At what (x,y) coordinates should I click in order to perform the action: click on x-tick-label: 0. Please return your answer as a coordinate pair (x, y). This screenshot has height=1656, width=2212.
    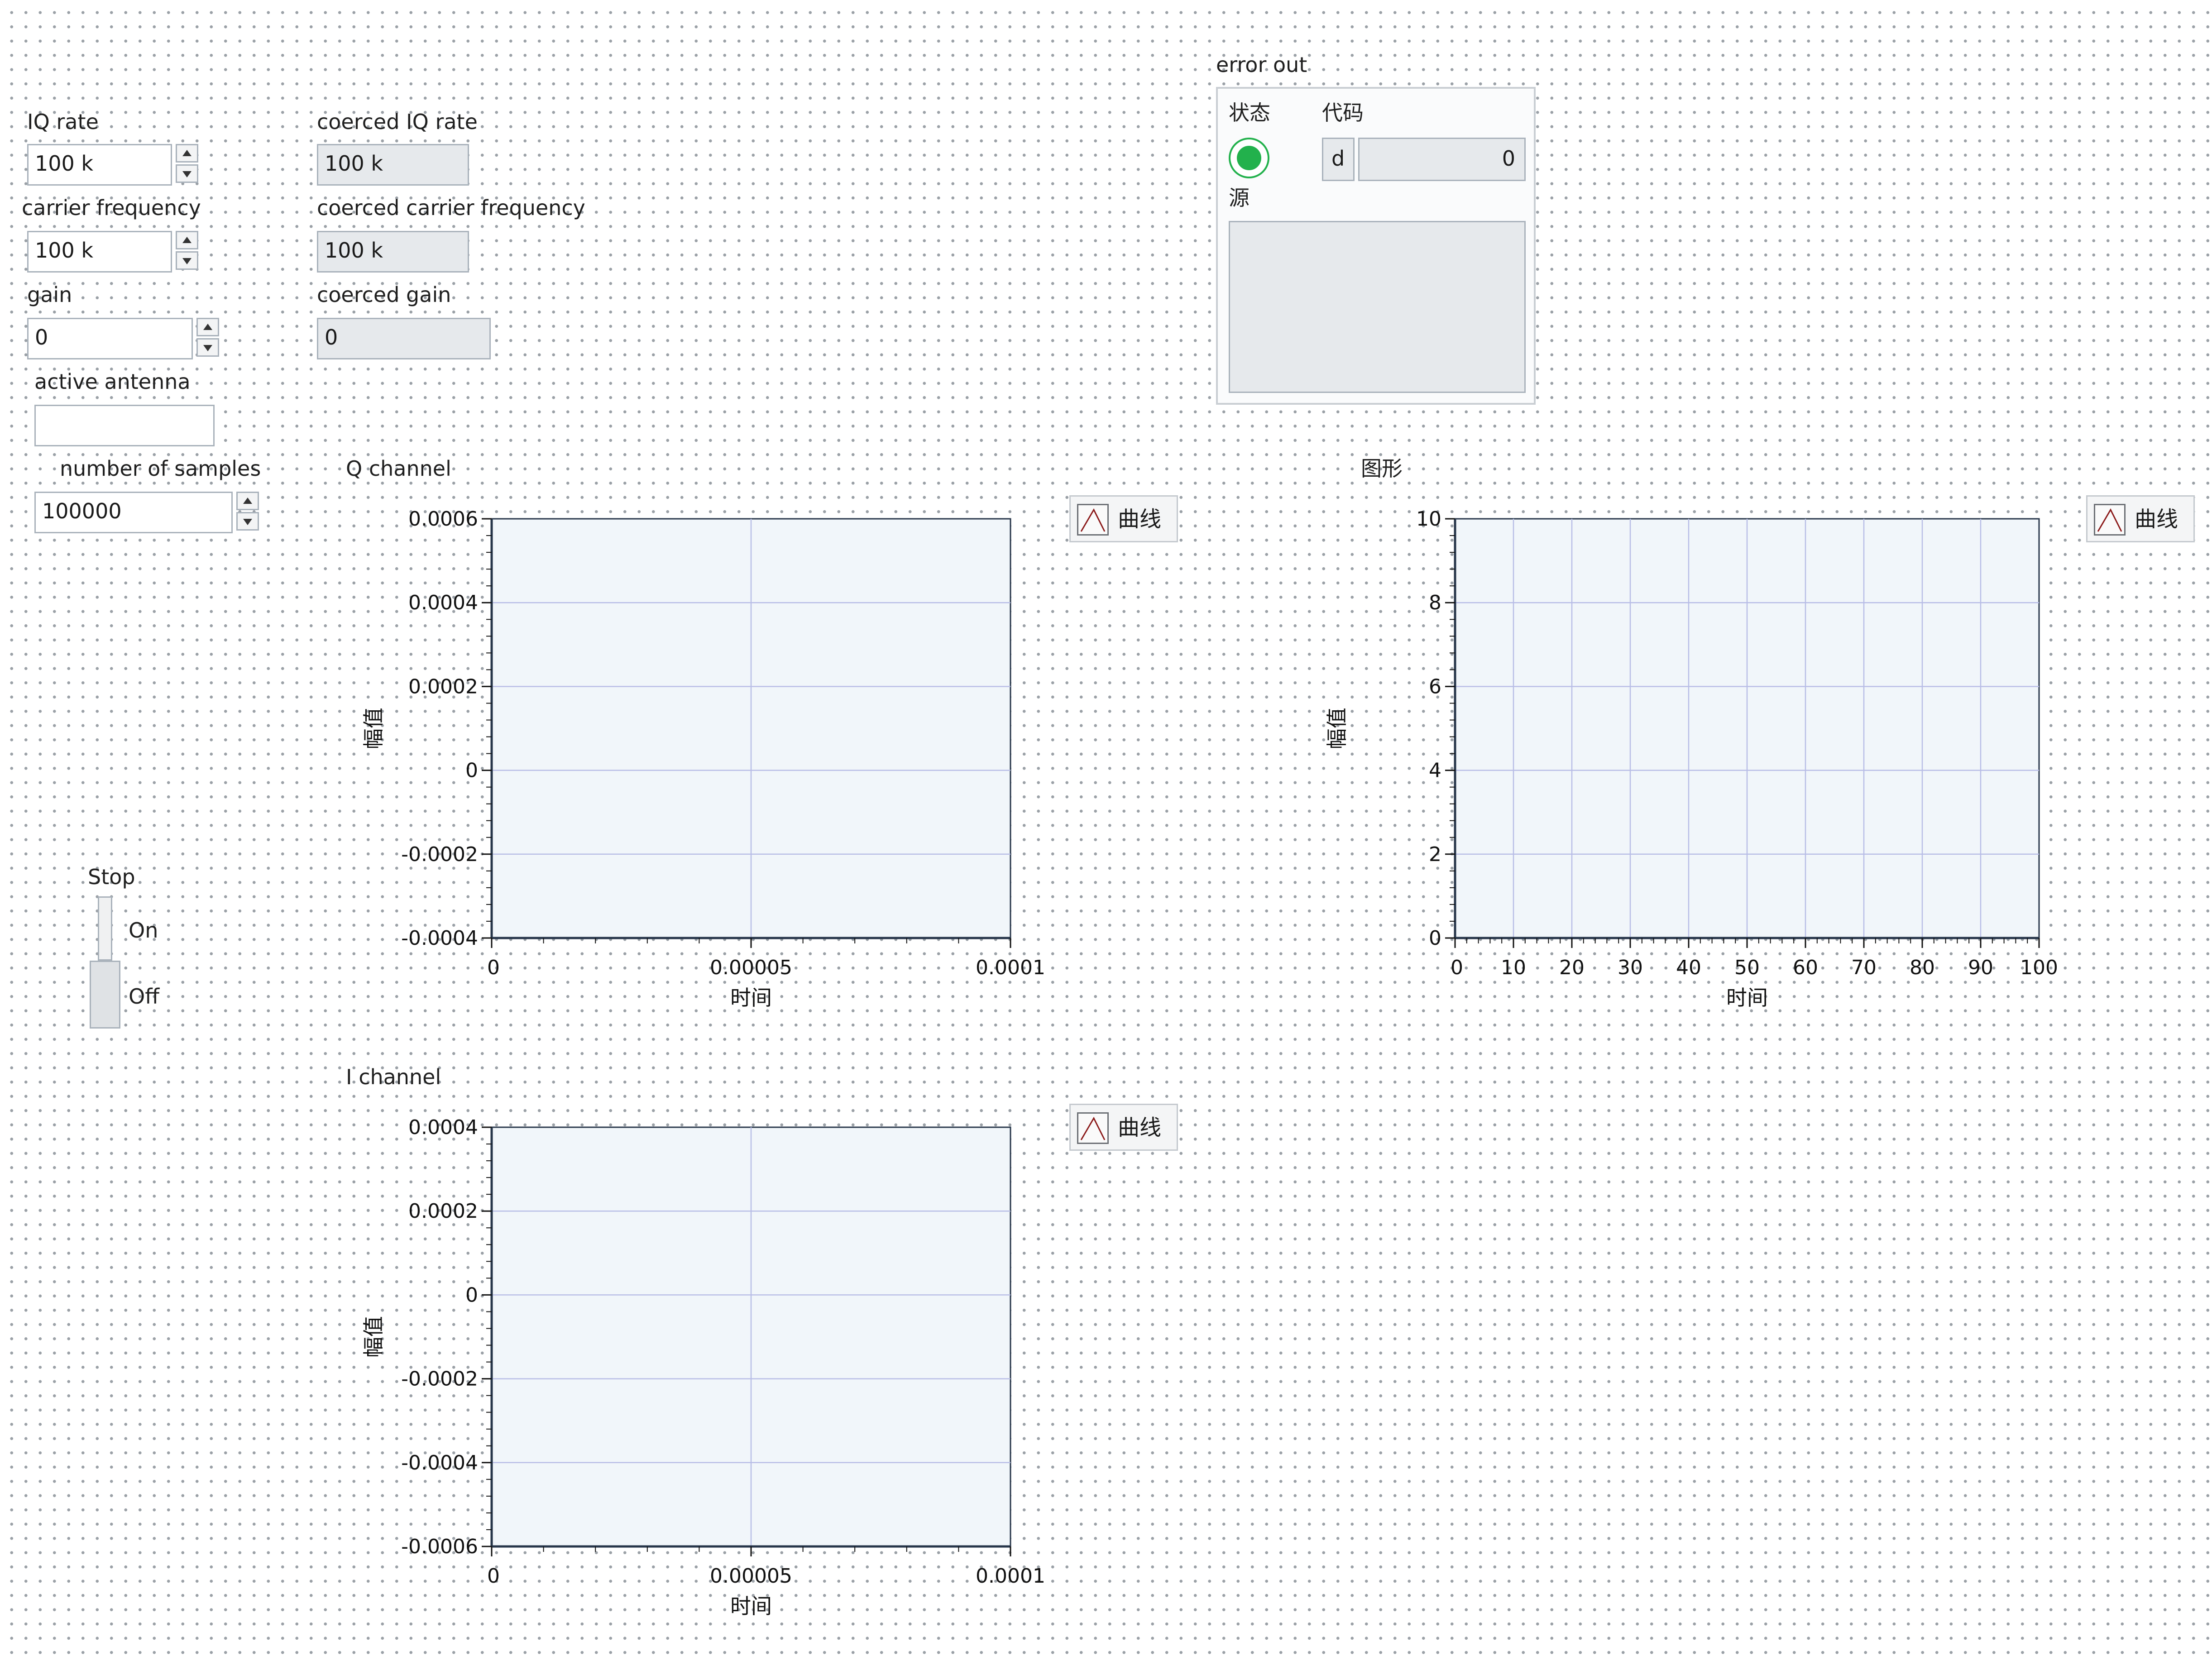
    Looking at the image, I should click on (493, 1576).